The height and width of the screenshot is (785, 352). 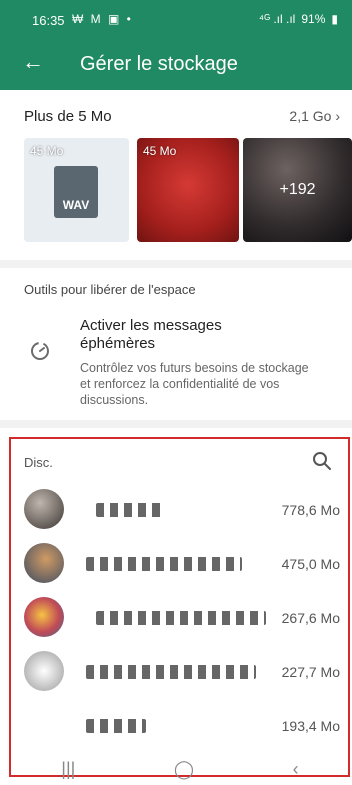 What do you see at coordinates (310, 618) in the screenshot?
I see `row-size: 267,6 Mo` at bounding box center [310, 618].